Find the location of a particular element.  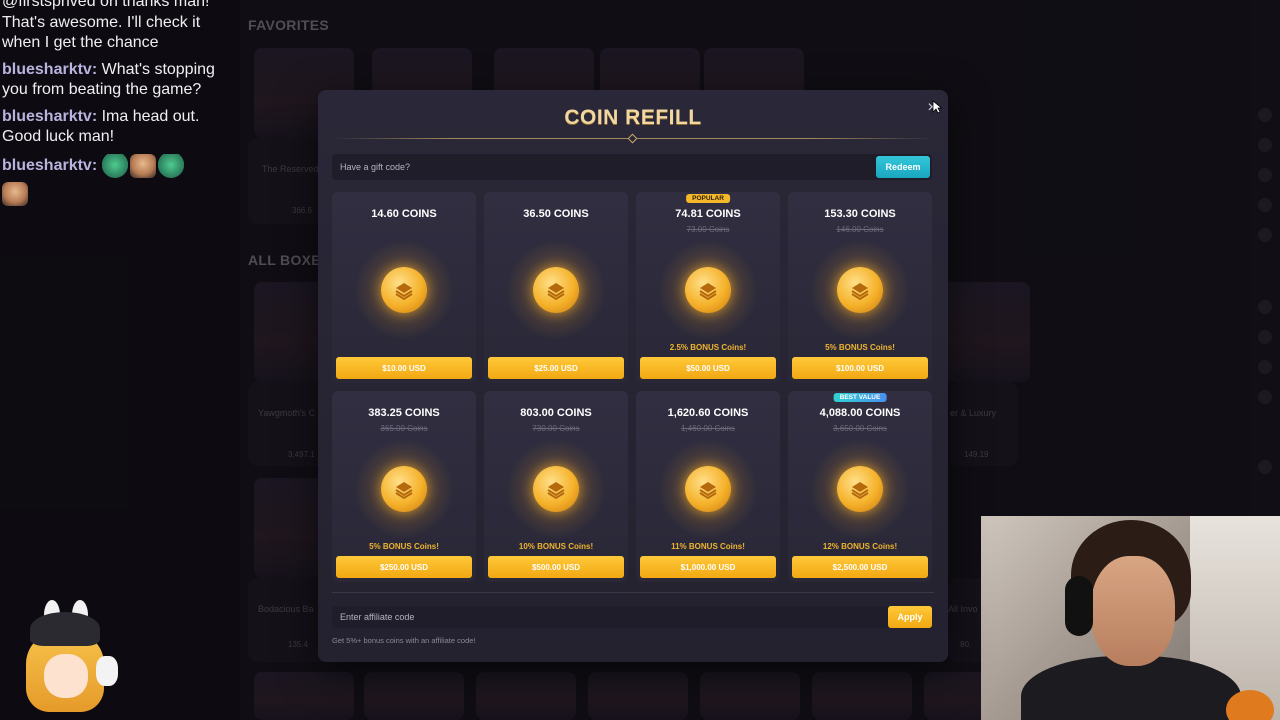

apply-button: Apply is located at coordinates (910, 617).